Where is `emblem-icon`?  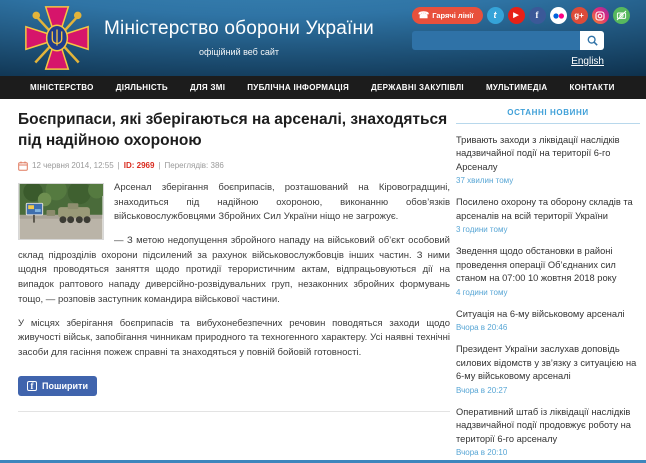
emblem-icon is located at coordinates (57, 38).